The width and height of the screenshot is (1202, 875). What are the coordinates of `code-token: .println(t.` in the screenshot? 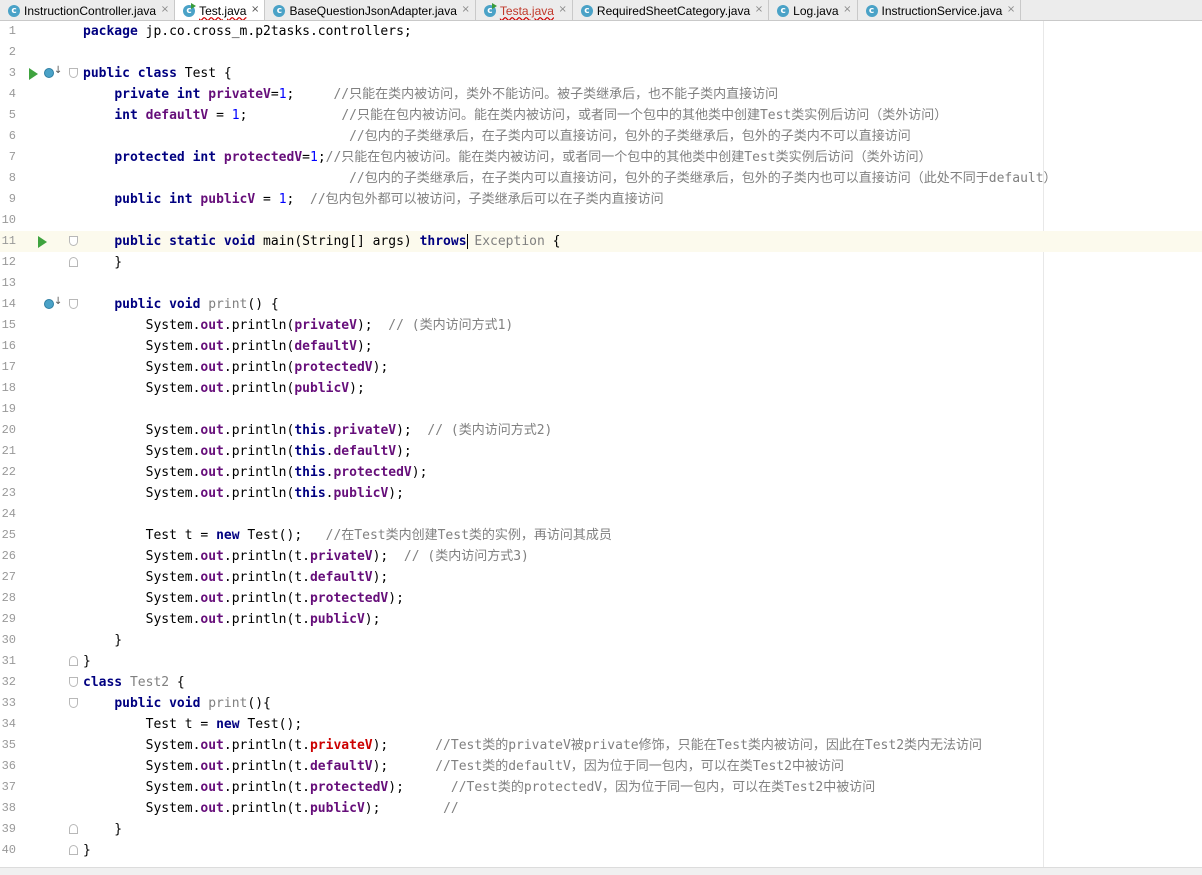 It's located at (266, 766).